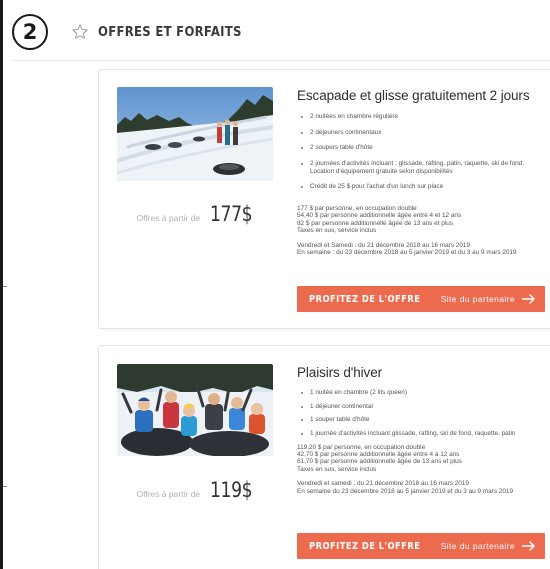 The height and width of the screenshot is (569, 550). I want to click on starting-price: Offres à partir de 119$, so click(199, 490).